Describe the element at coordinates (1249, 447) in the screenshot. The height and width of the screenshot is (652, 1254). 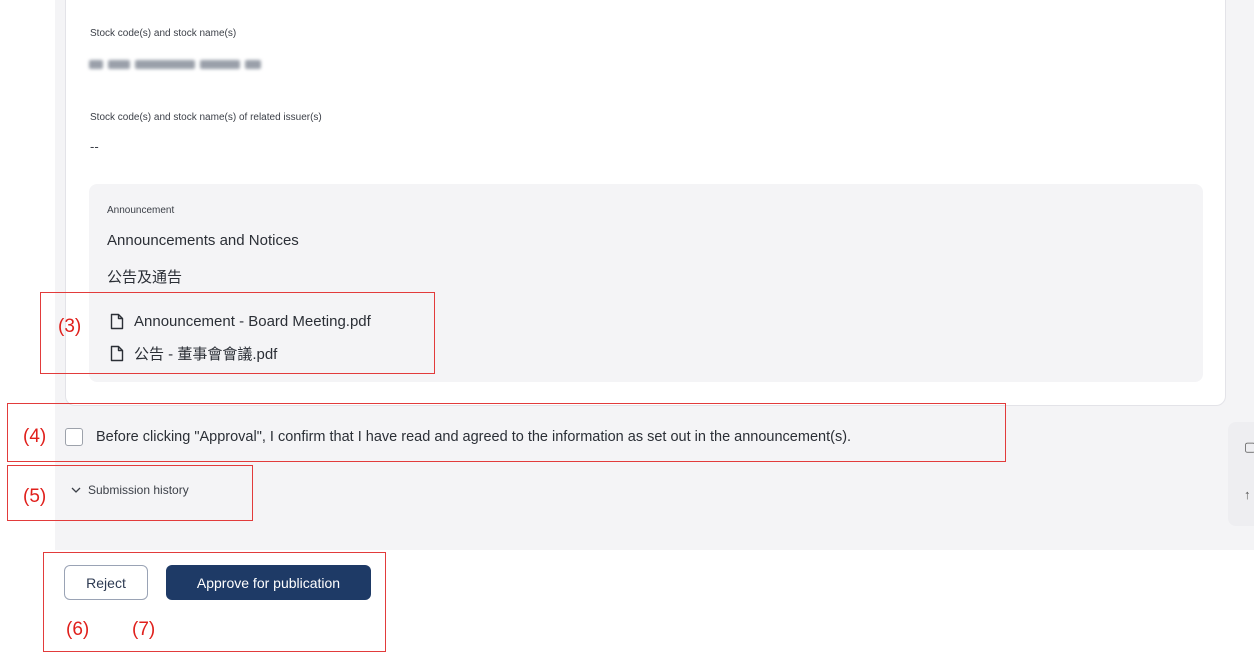
I see `document-icon: ▢` at that location.